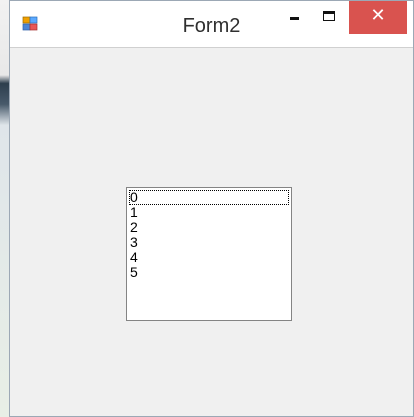 The height and width of the screenshot is (417, 414). What do you see at coordinates (209, 257) in the screenshot?
I see `list-item-4: 4` at bounding box center [209, 257].